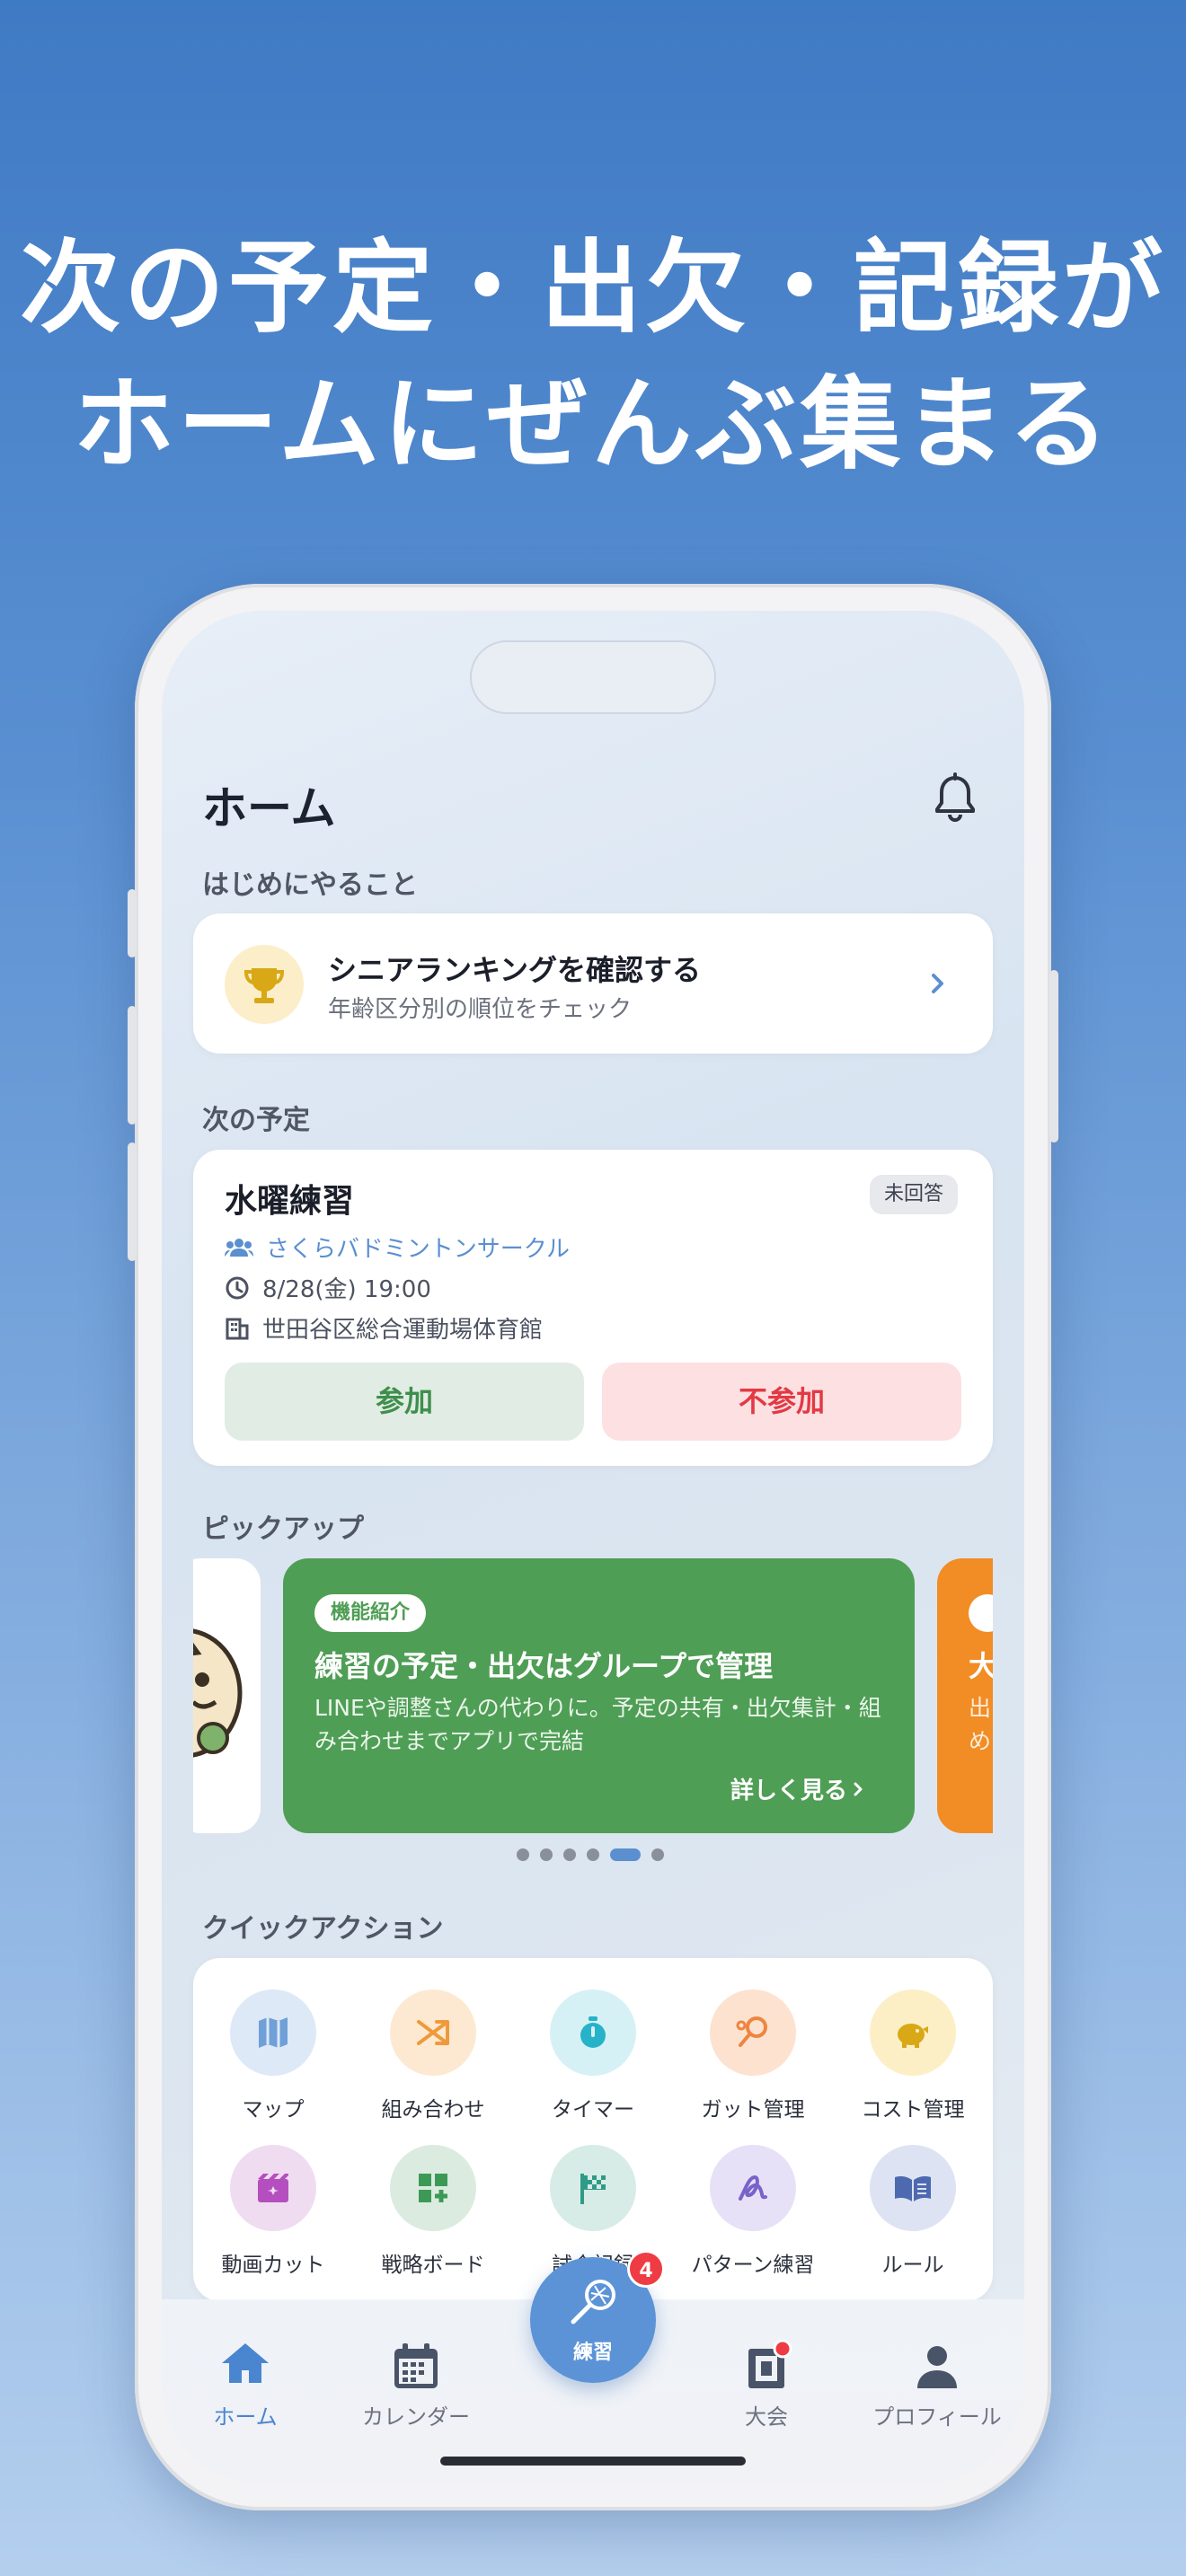  Describe the element at coordinates (597, 1724) in the screenshot. I see `slide-description: LINEや調整さんの代わりに。予定の共有・出欠集計・組み合わせまでアプリで完結` at that location.